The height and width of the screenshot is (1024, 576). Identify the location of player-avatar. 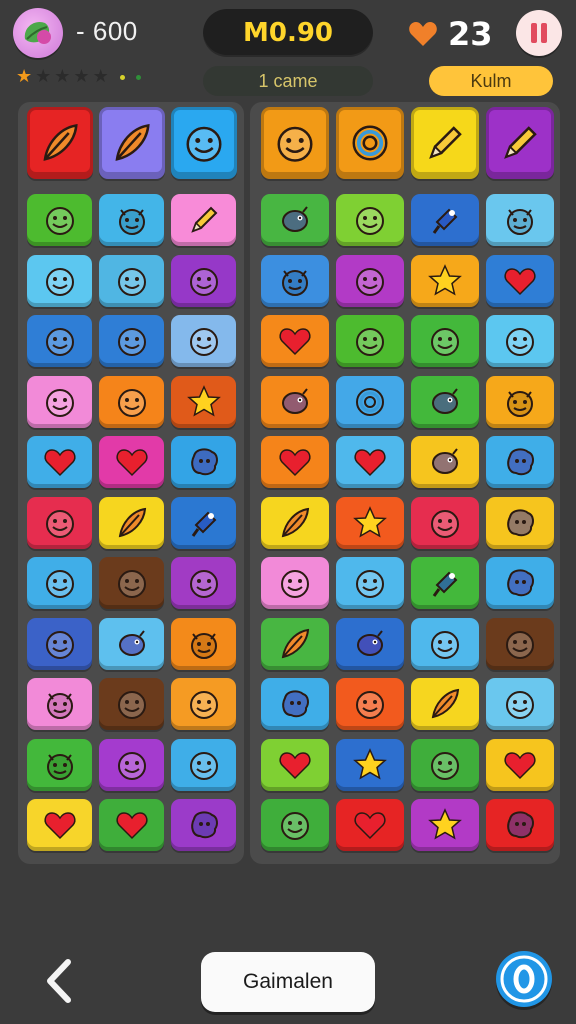
(38, 33).